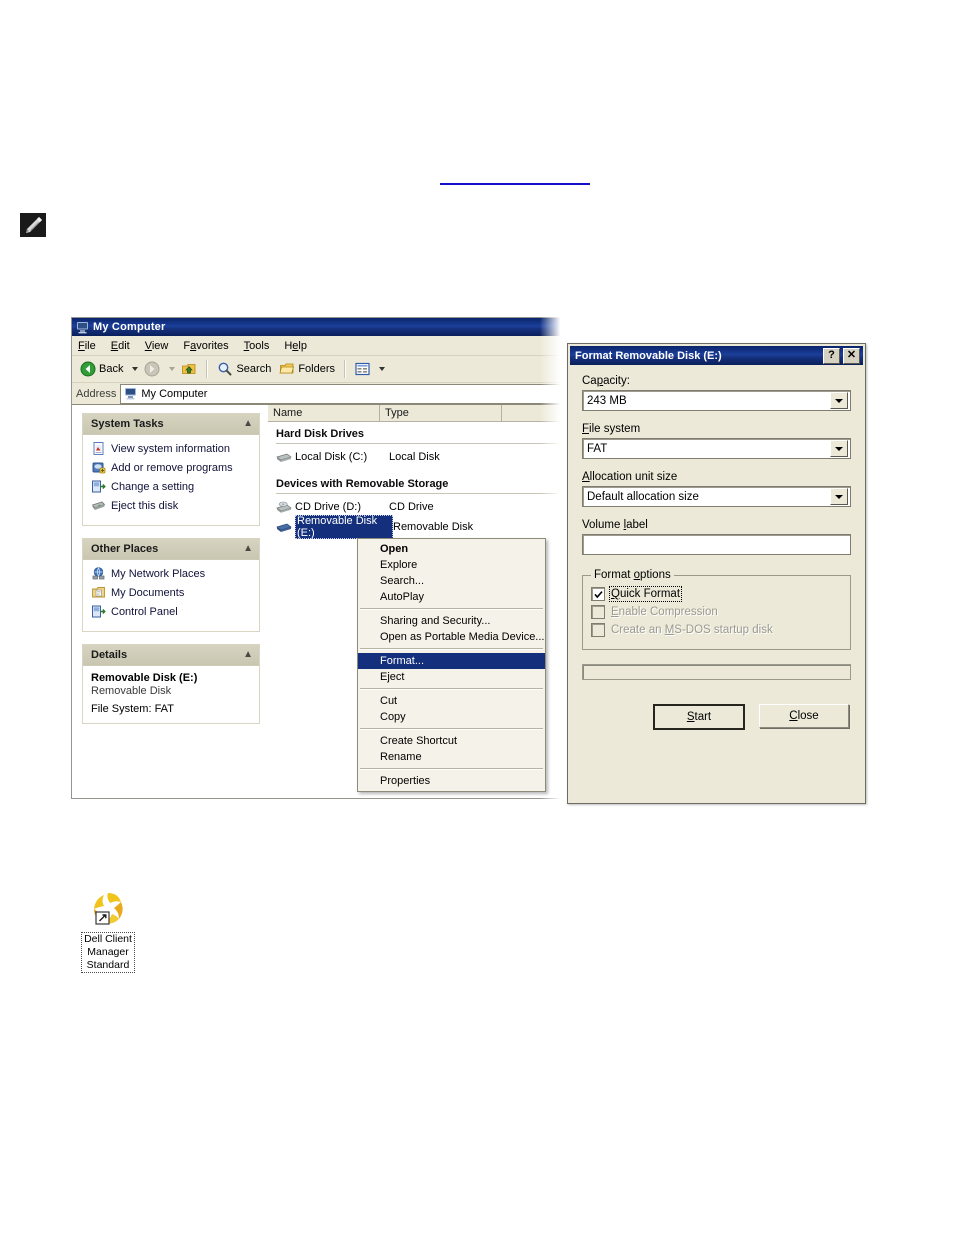 The width and height of the screenshot is (954, 1235). Describe the element at coordinates (82, 327) in the screenshot. I see `my-computer-icon` at that location.